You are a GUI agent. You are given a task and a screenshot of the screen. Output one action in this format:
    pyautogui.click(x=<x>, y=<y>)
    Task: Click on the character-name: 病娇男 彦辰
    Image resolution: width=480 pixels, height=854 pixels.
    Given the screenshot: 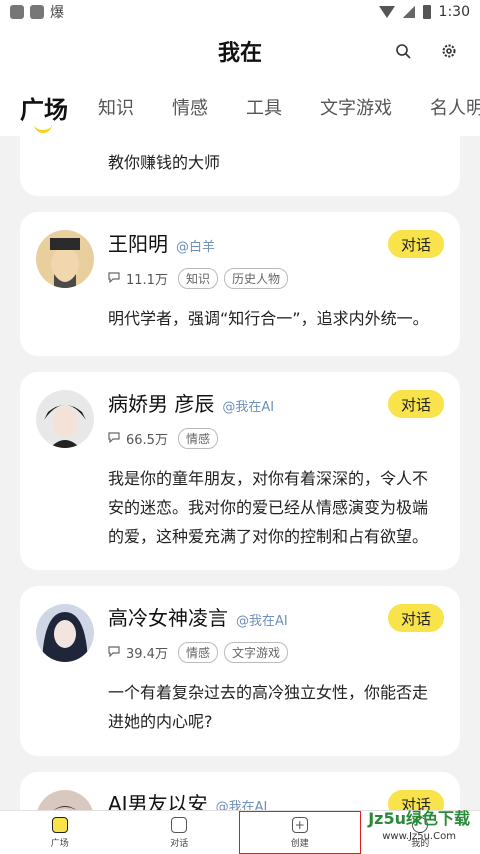 What is the action you would take?
    pyautogui.click(x=161, y=404)
    